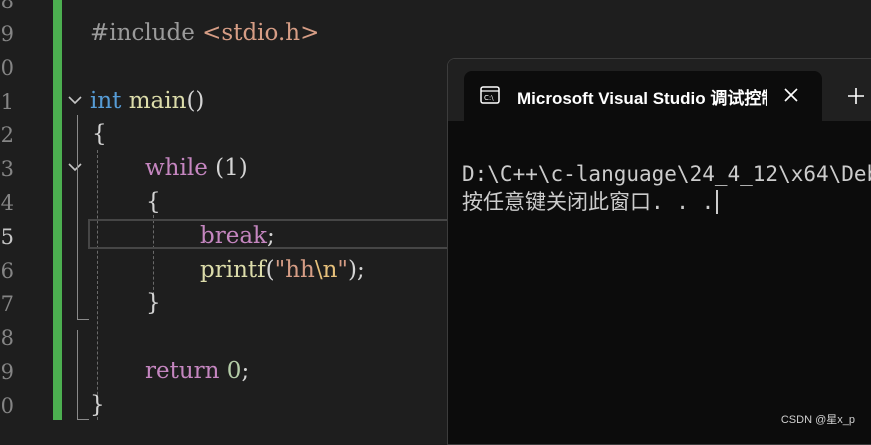  Describe the element at coordinates (197, 371) in the screenshot. I see `code-line-return: return 0;` at that location.